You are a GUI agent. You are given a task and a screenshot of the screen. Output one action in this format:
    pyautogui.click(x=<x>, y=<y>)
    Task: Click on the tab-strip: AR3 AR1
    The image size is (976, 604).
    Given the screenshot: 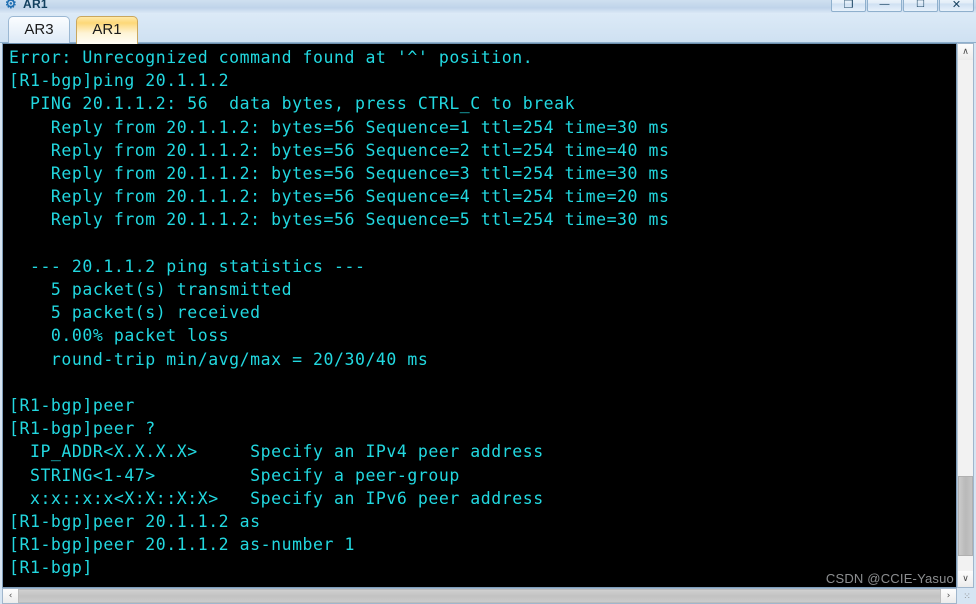 What is the action you would take?
    pyautogui.click(x=488, y=28)
    